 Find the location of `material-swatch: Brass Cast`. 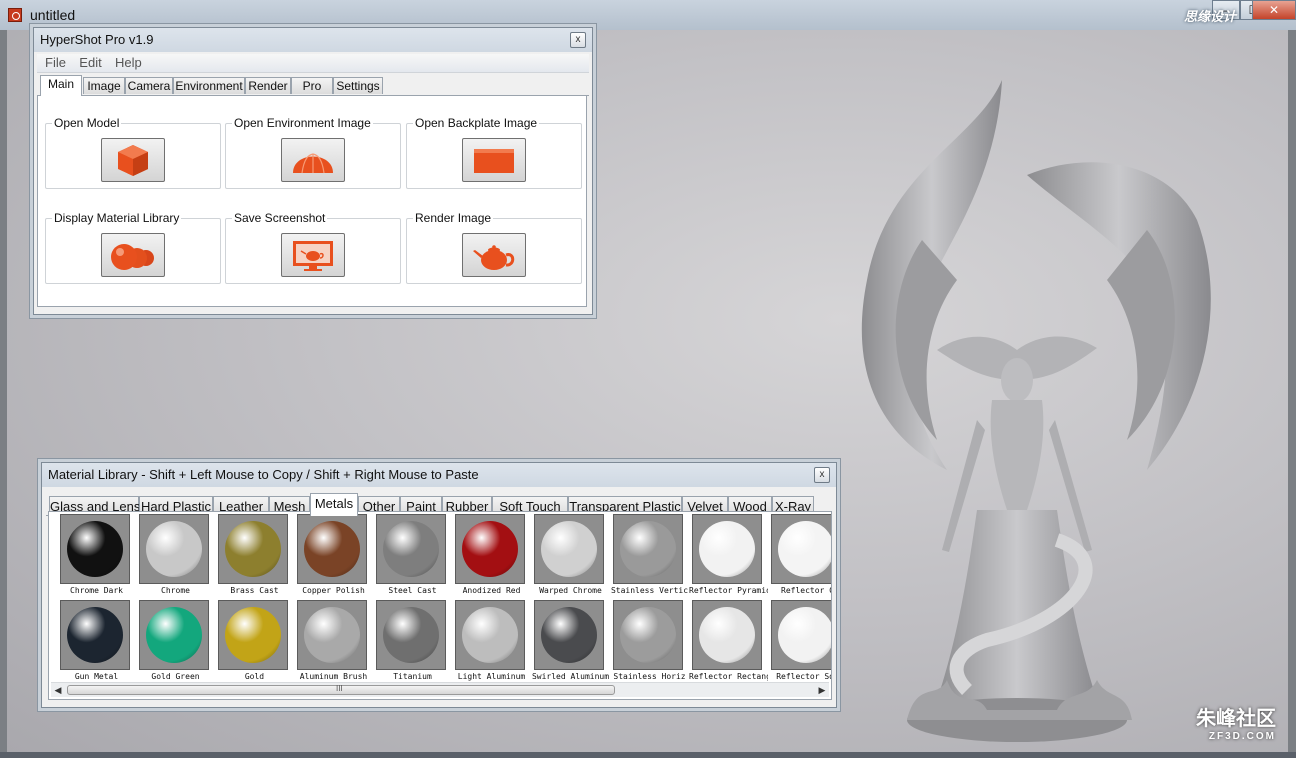

material-swatch: Brass Cast is located at coordinates (251, 557).